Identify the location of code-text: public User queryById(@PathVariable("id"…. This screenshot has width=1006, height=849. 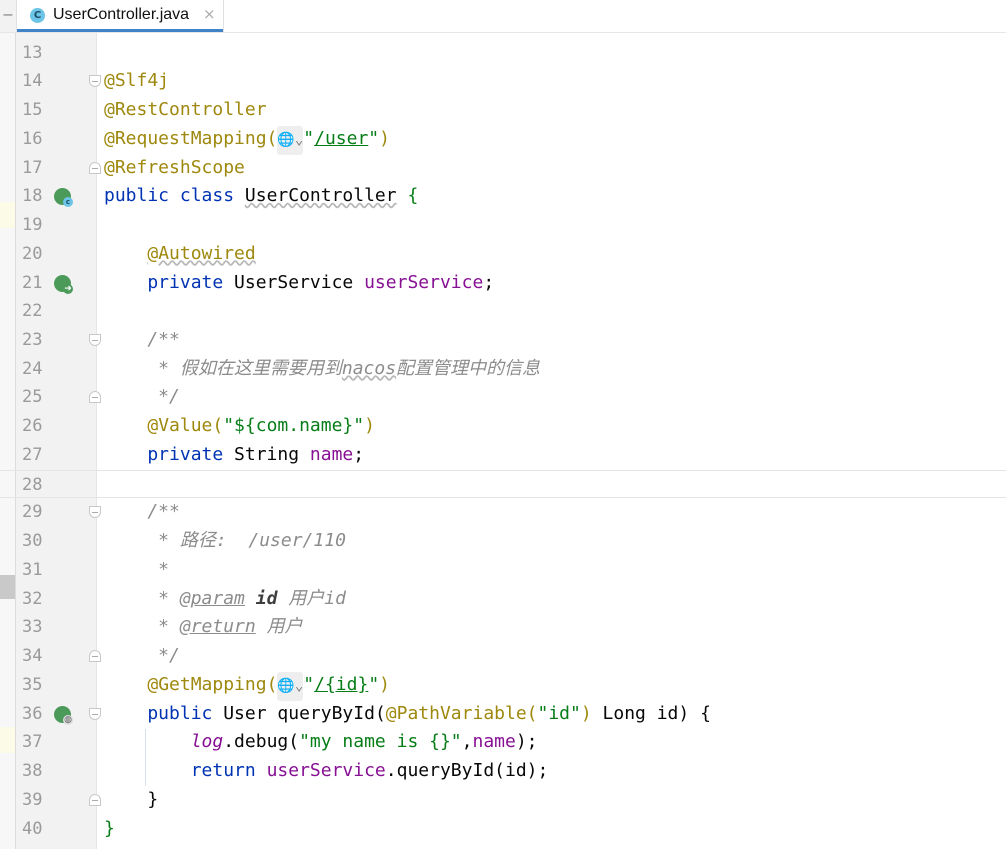
(407, 714).